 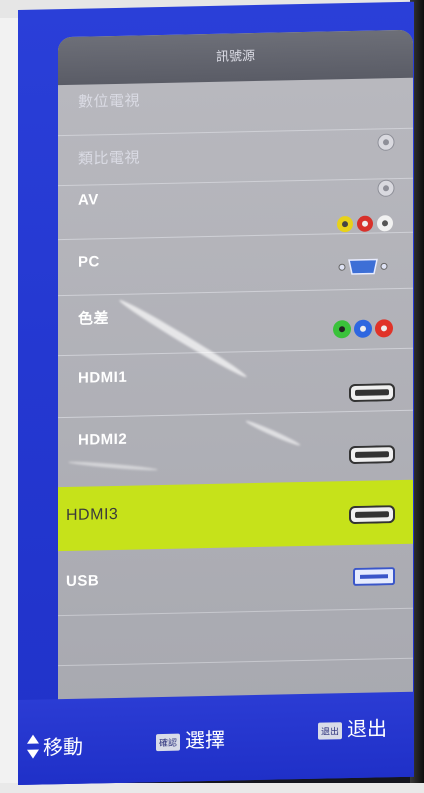 What do you see at coordinates (109, 101) in the screenshot?
I see `source-label: 數位電視` at bounding box center [109, 101].